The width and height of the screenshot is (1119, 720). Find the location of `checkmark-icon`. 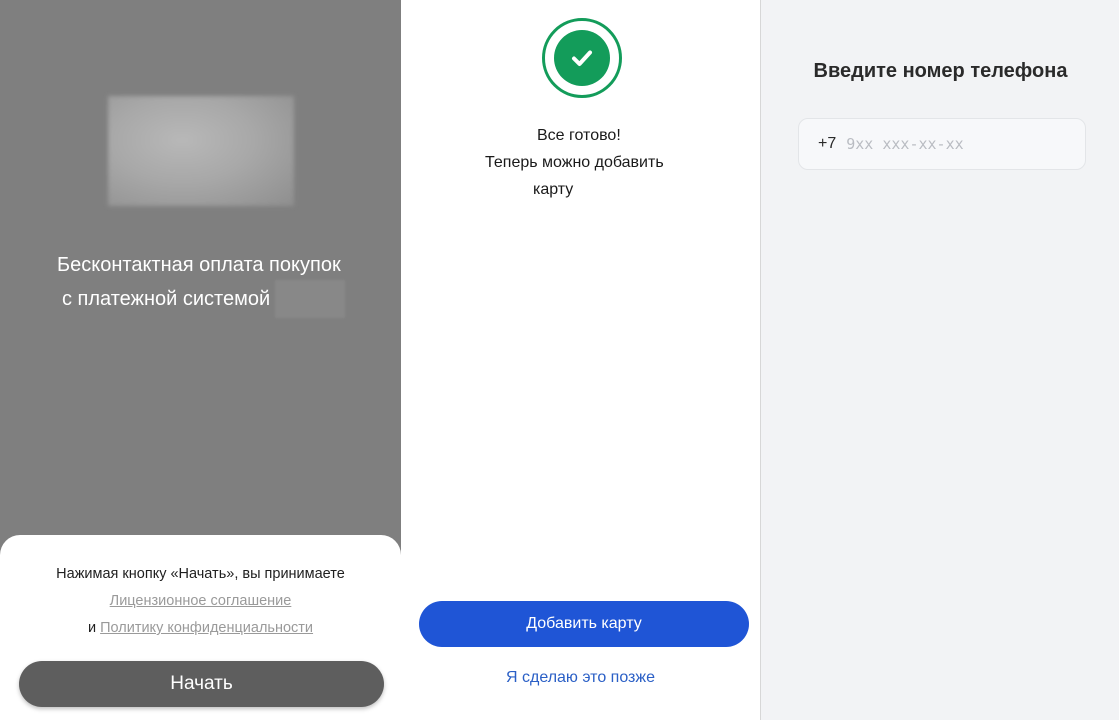

checkmark-icon is located at coordinates (582, 58).